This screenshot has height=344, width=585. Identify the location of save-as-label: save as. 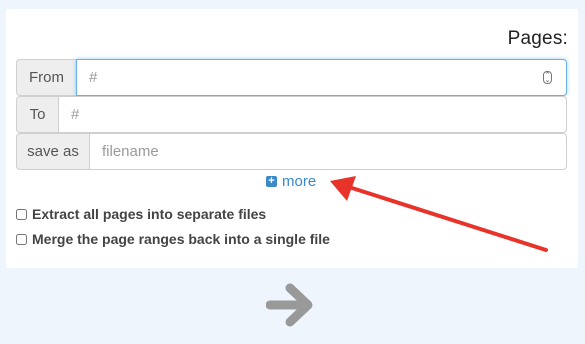
(52, 151).